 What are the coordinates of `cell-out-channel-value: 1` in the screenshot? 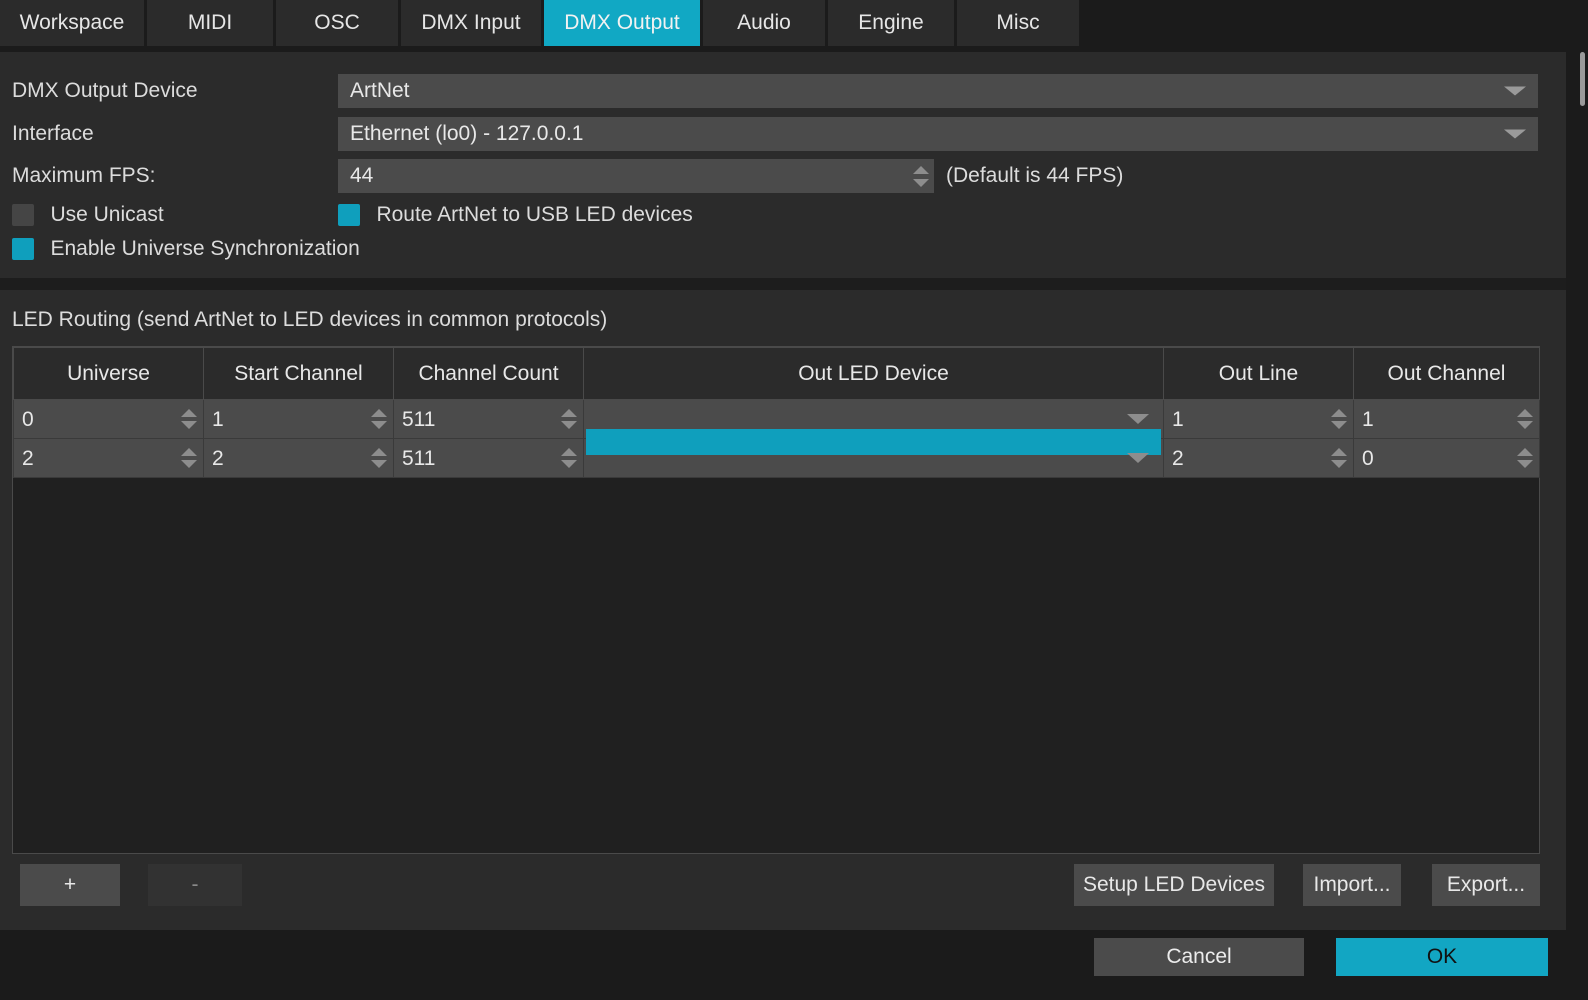 It's located at (1368, 419).